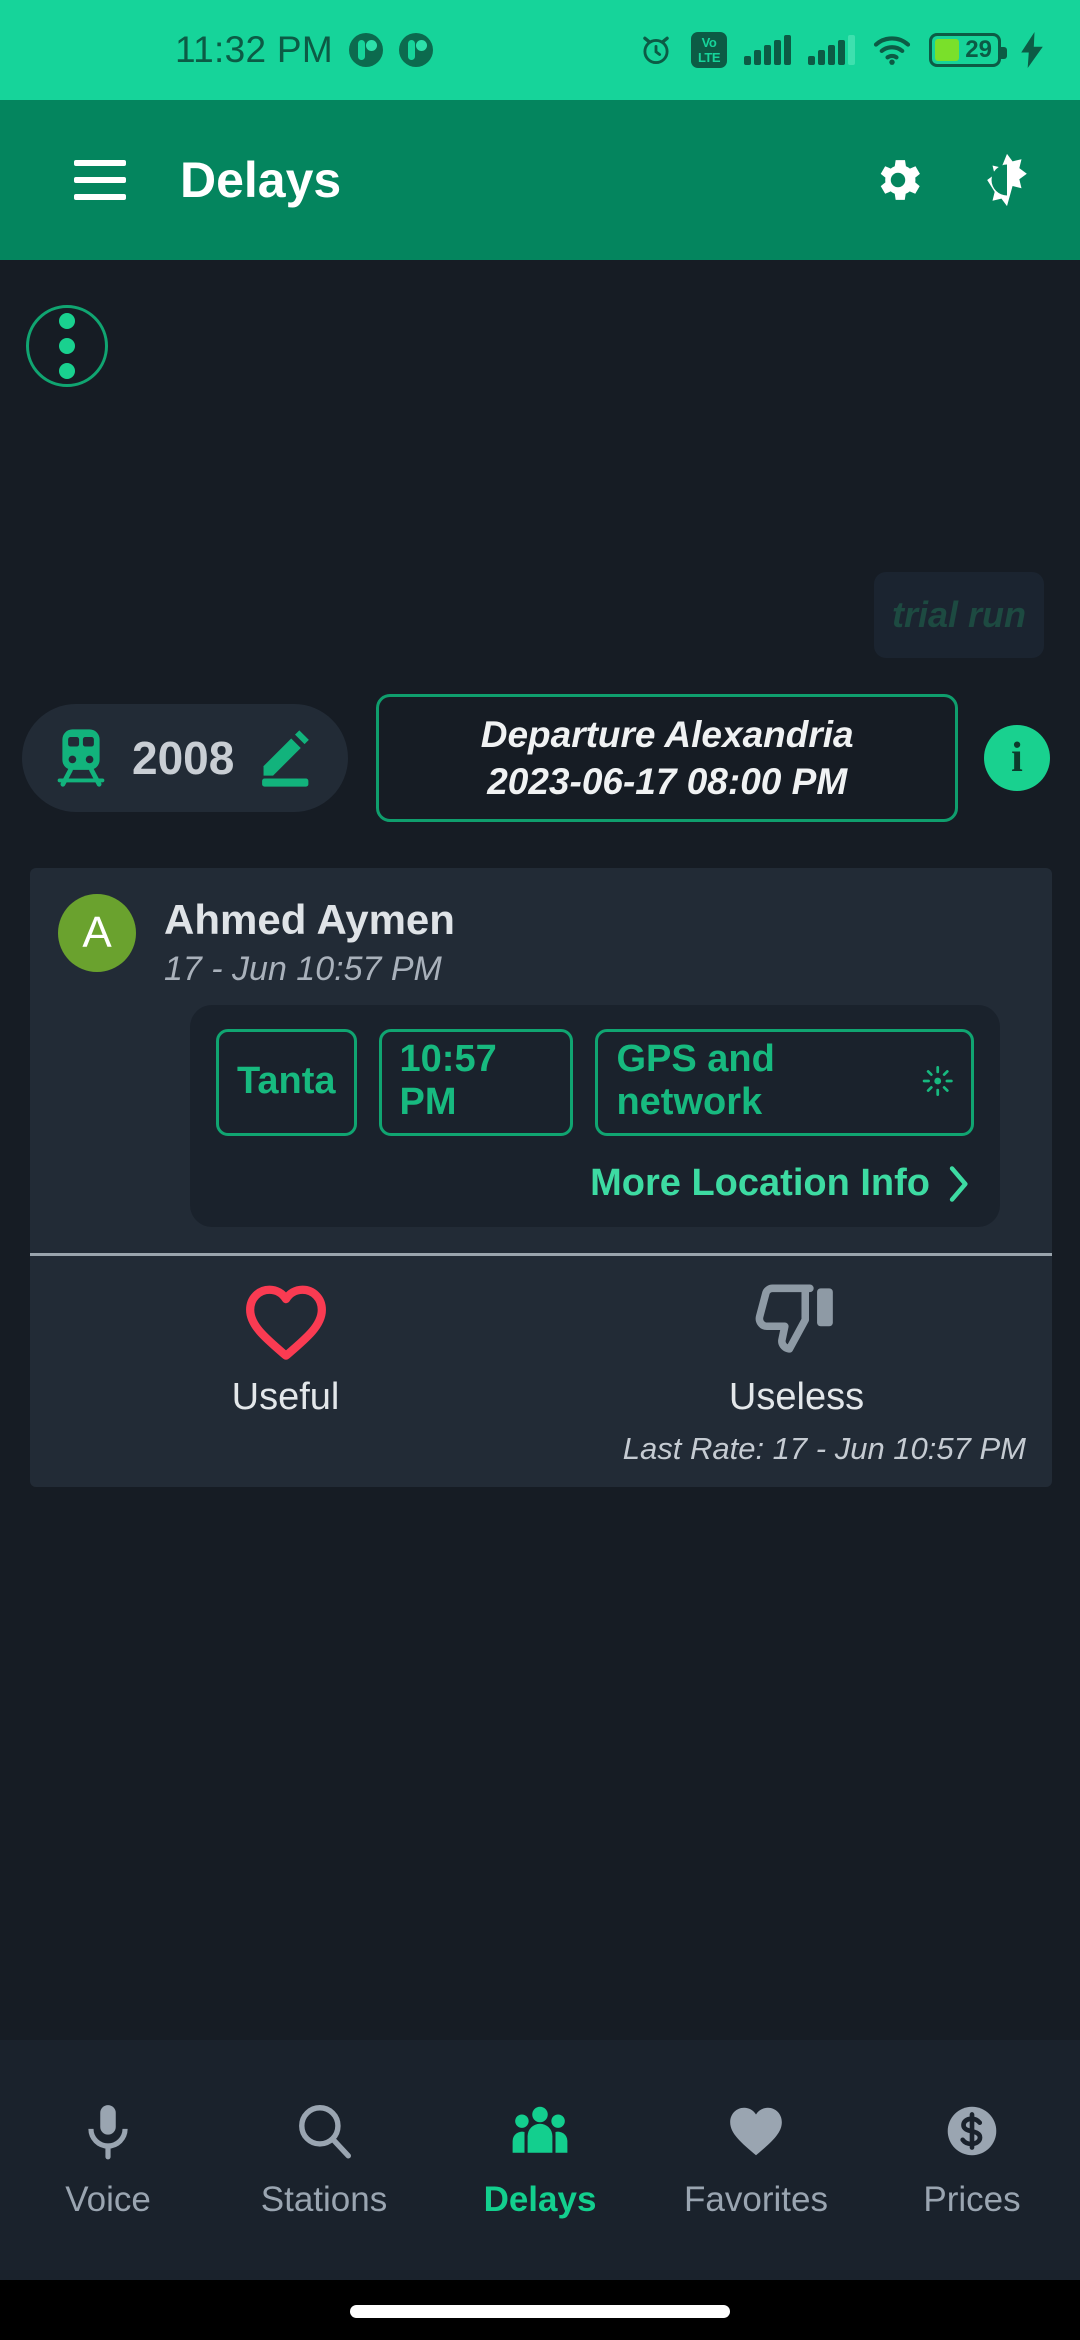 The width and height of the screenshot is (1080, 2340). Describe the element at coordinates (1017, 758) in the screenshot. I see `info-button: i` at that location.